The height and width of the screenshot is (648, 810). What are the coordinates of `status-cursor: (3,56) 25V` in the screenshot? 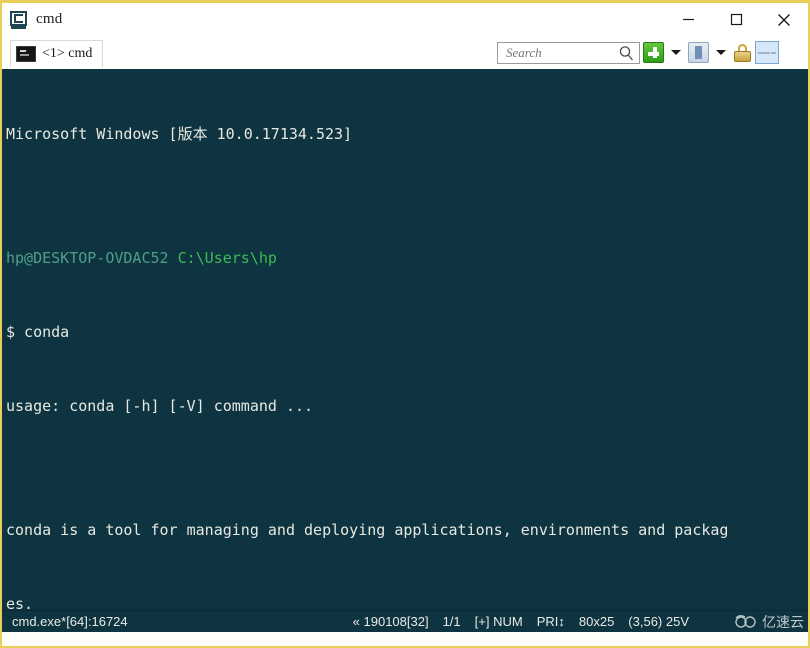 It's located at (658, 621).